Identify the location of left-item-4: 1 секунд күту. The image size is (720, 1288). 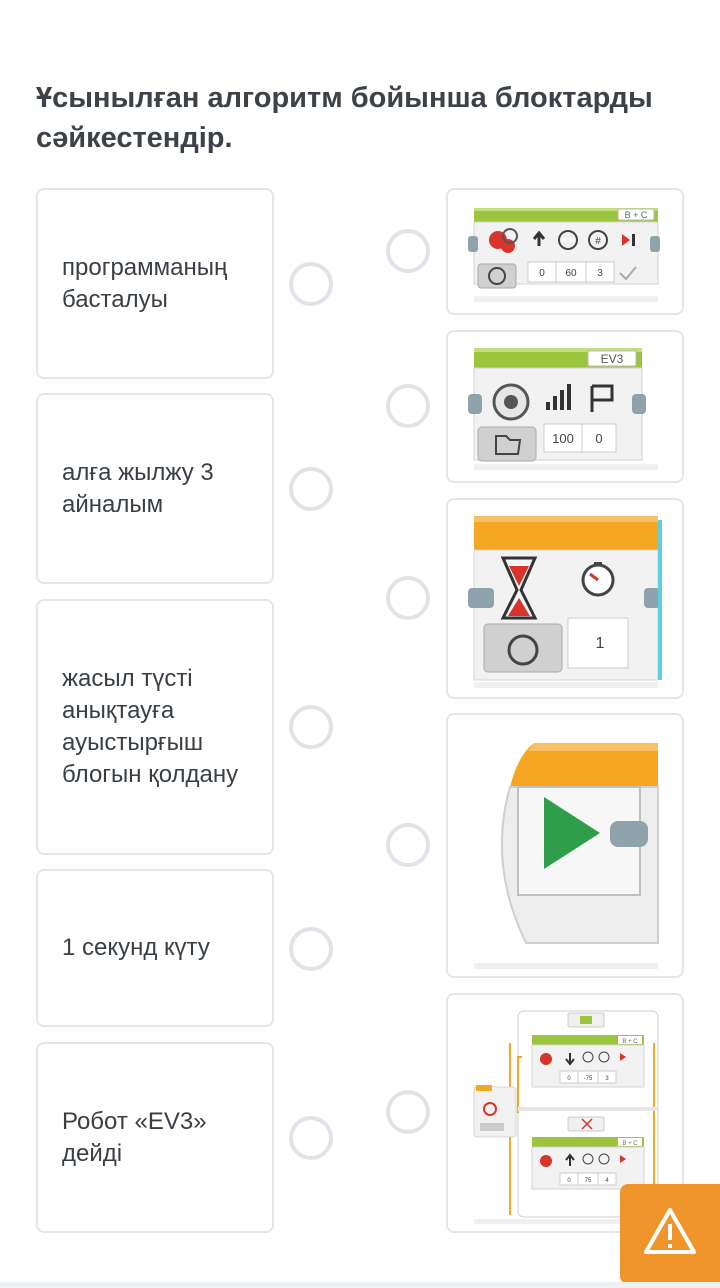
(155, 948).